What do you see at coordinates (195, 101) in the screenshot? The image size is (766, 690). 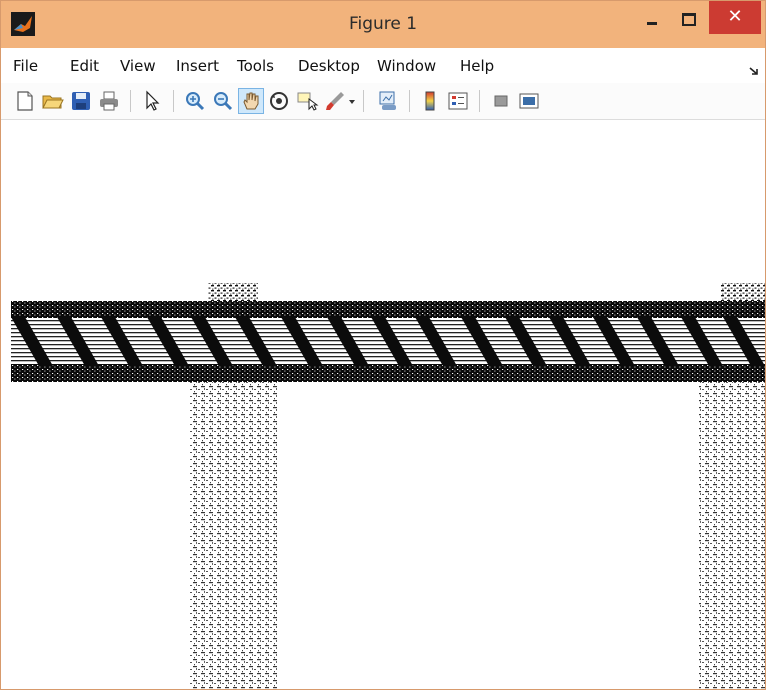 I see `zoom-in-icon` at bounding box center [195, 101].